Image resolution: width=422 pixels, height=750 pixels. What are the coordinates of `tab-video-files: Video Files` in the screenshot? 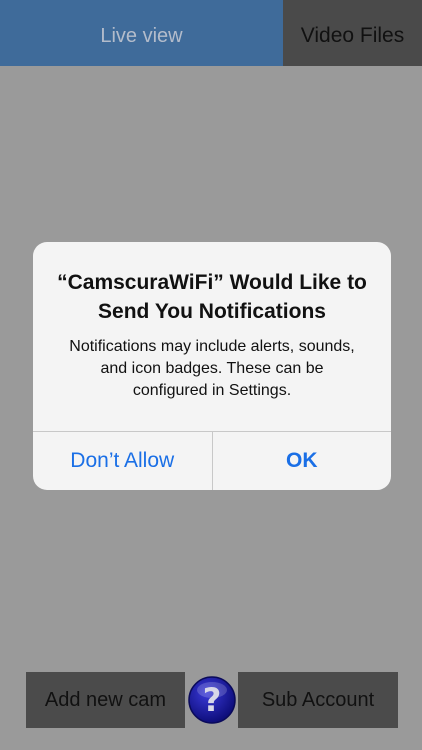 It's located at (352, 33).